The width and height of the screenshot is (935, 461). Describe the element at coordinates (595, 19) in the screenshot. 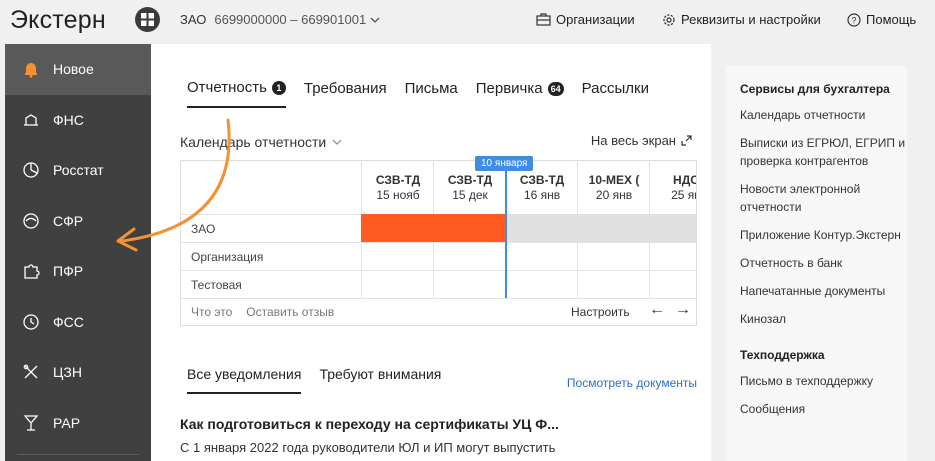

I see `organizations-label: Организации` at that location.